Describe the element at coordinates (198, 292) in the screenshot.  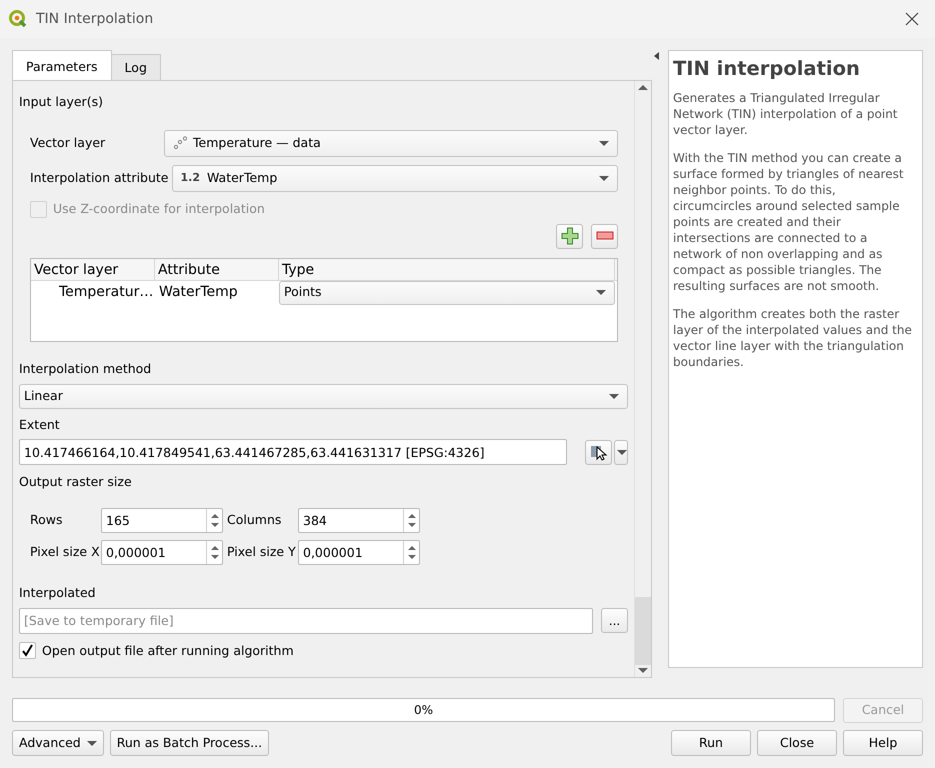
I see `table-cell-text: WaterTemp` at that location.